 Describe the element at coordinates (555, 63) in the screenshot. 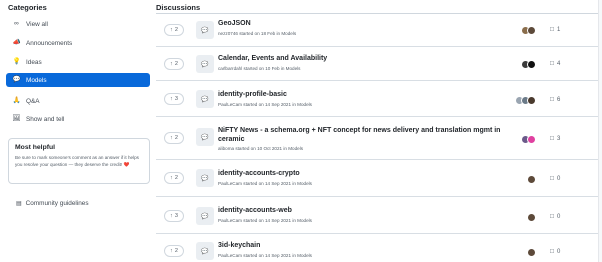

I see `comment-count: □ 4` at that location.